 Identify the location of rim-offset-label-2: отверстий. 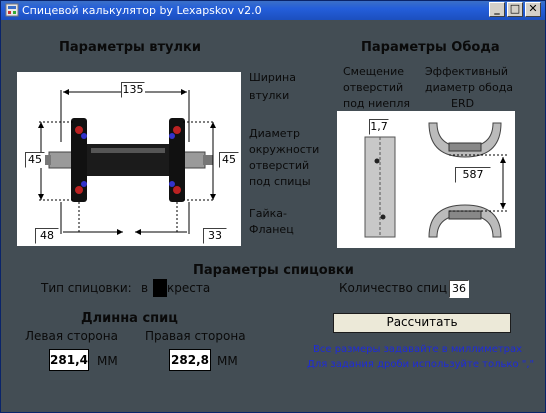
(373, 87).